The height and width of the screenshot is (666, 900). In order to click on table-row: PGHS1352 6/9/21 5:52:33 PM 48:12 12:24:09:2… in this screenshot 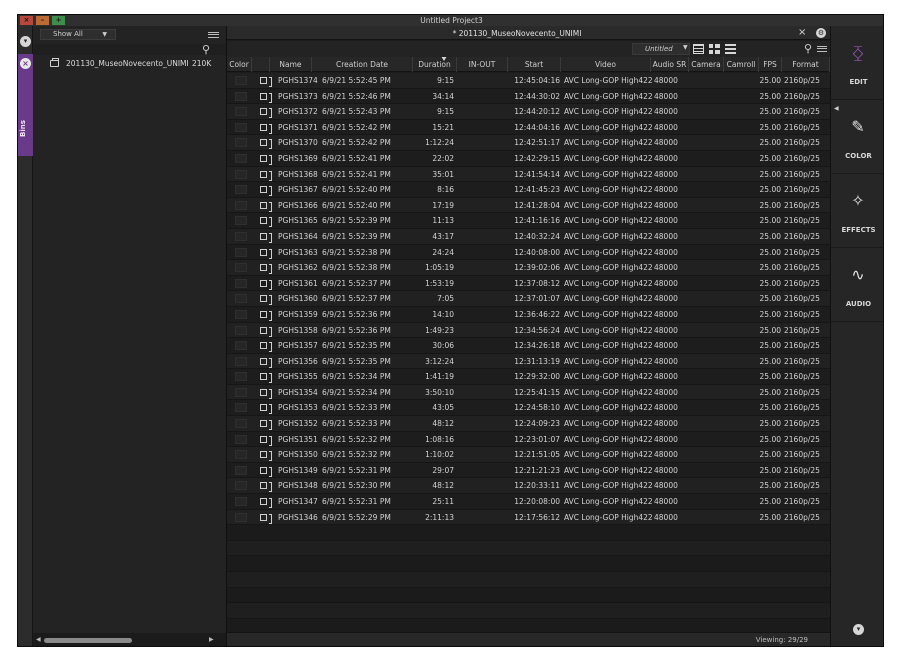, I will do `click(528, 424)`.